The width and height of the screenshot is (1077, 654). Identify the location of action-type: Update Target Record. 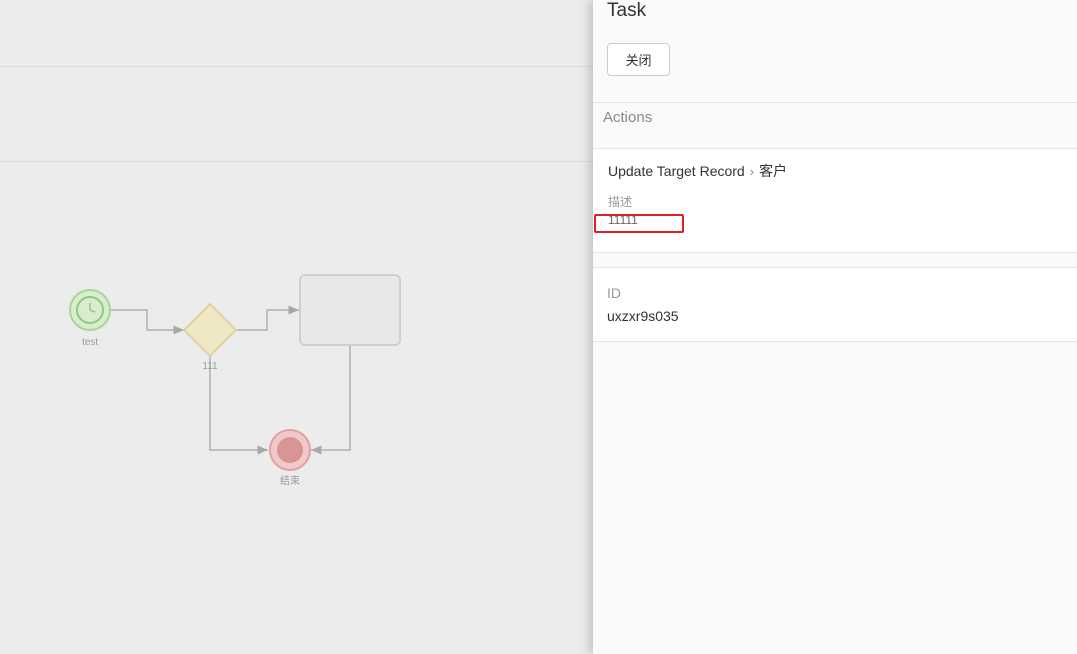
(676, 171).